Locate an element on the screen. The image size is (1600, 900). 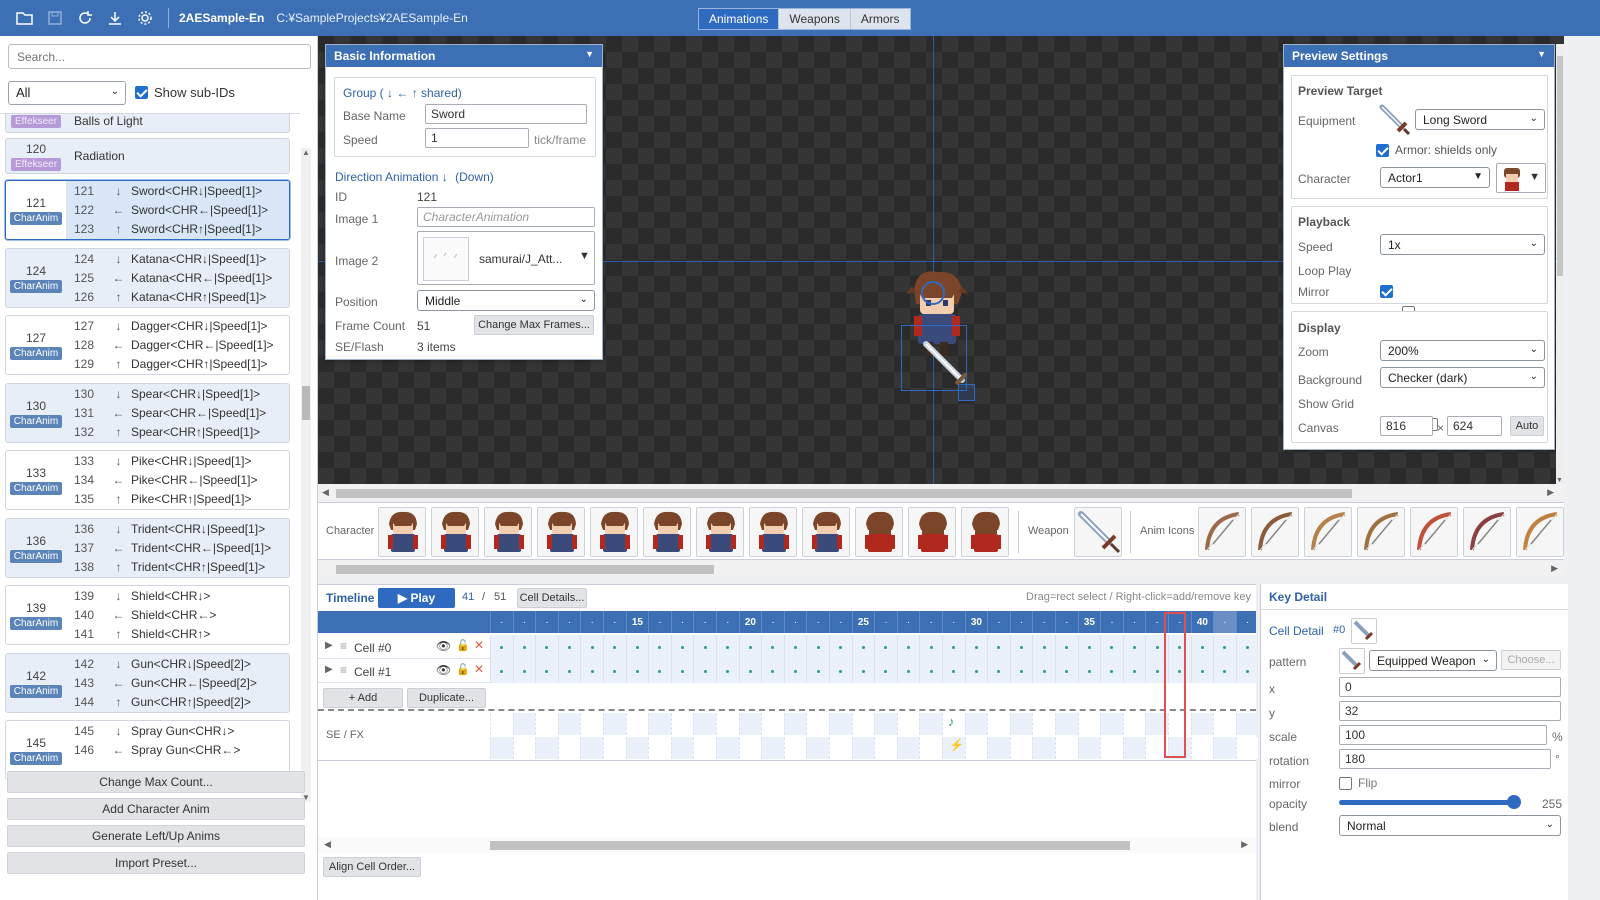
character-thumbnail-picker: ▼ is located at coordinates (1521, 178).